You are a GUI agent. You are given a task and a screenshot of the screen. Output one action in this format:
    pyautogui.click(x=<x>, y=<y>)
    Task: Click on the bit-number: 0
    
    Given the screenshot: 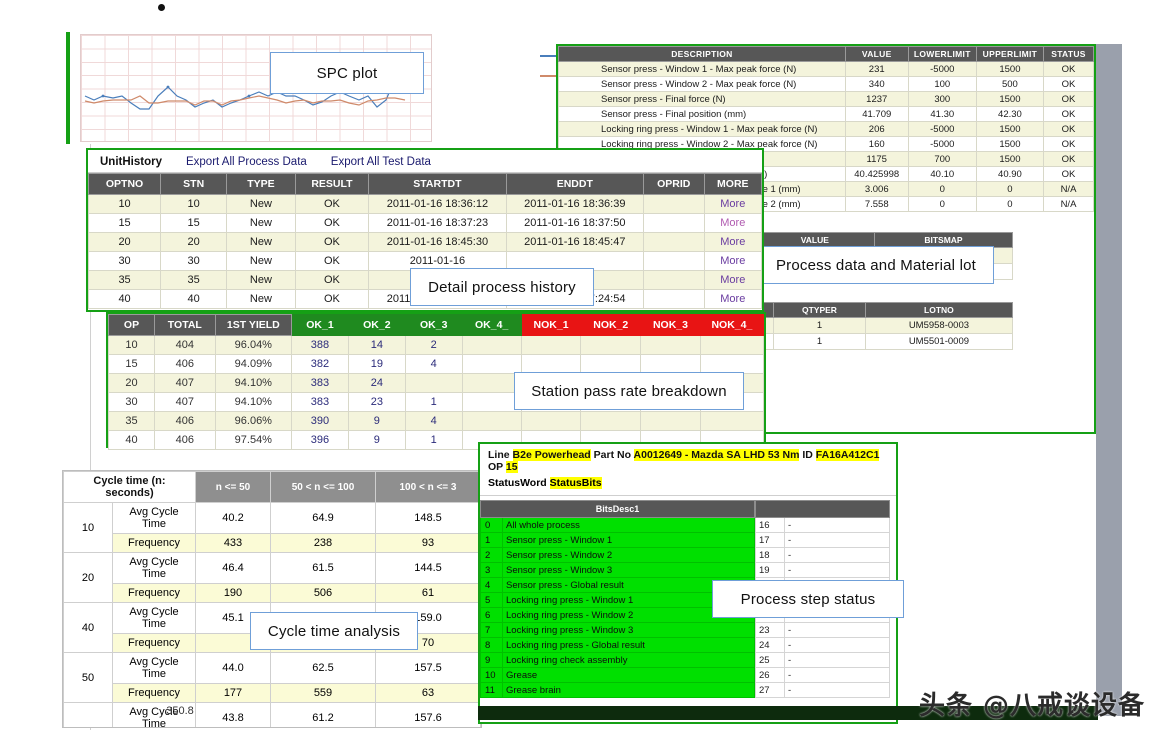 What is the action you would take?
    pyautogui.click(x=491, y=525)
    